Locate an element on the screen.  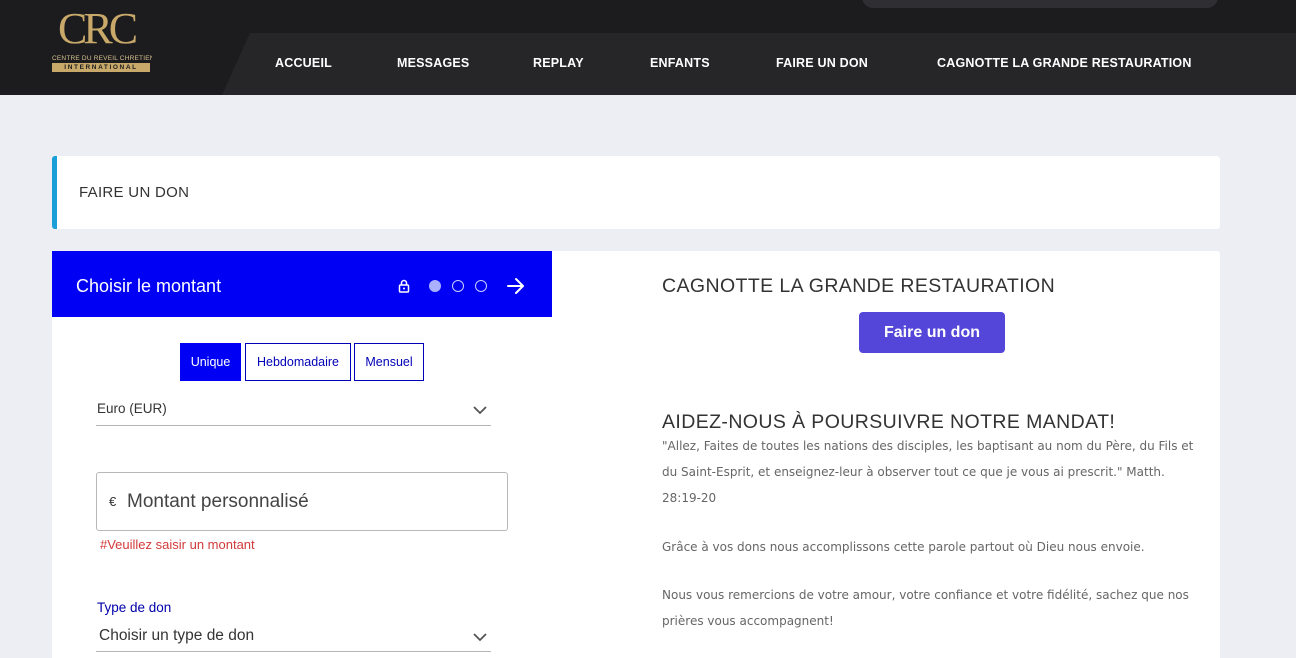
nav-item-faire-un-don: FAIRE UN DON is located at coordinates (822, 63).